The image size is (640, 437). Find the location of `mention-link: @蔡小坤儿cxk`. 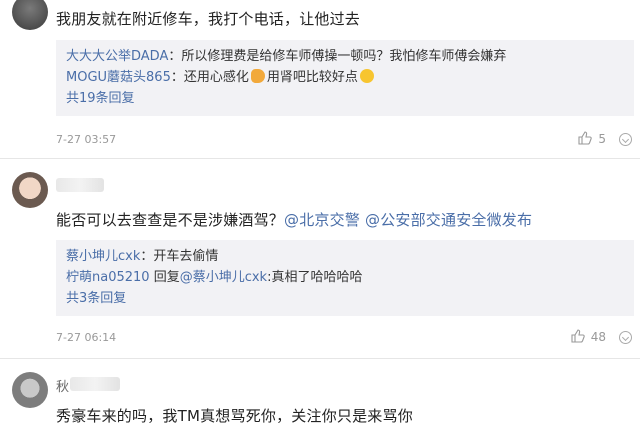

mention-link: @蔡小坤儿cxk is located at coordinates (223, 277).